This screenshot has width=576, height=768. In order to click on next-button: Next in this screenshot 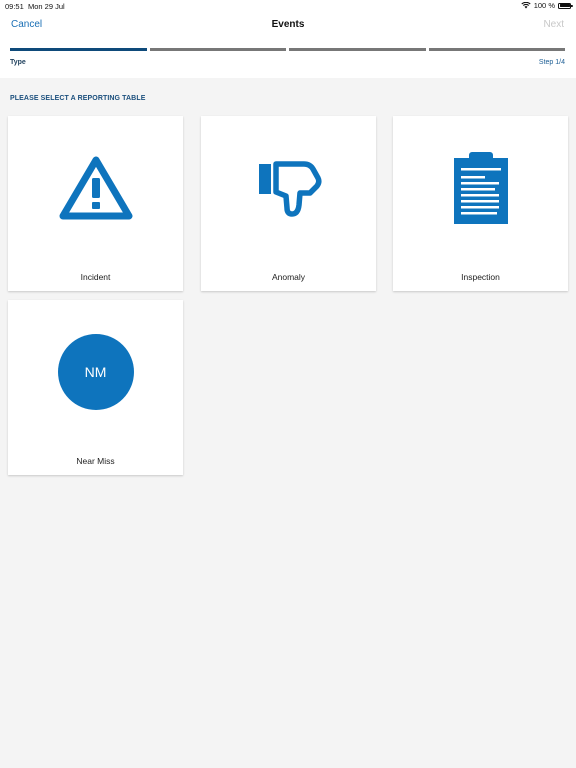, I will do `click(553, 24)`.